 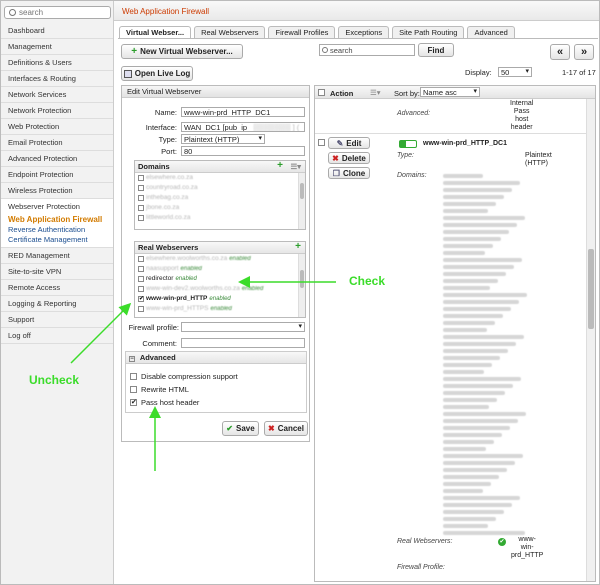 What do you see at coordinates (54, 380) in the screenshot?
I see `uncheck-annotation: Uncheck` at bounding box center [54, 380].